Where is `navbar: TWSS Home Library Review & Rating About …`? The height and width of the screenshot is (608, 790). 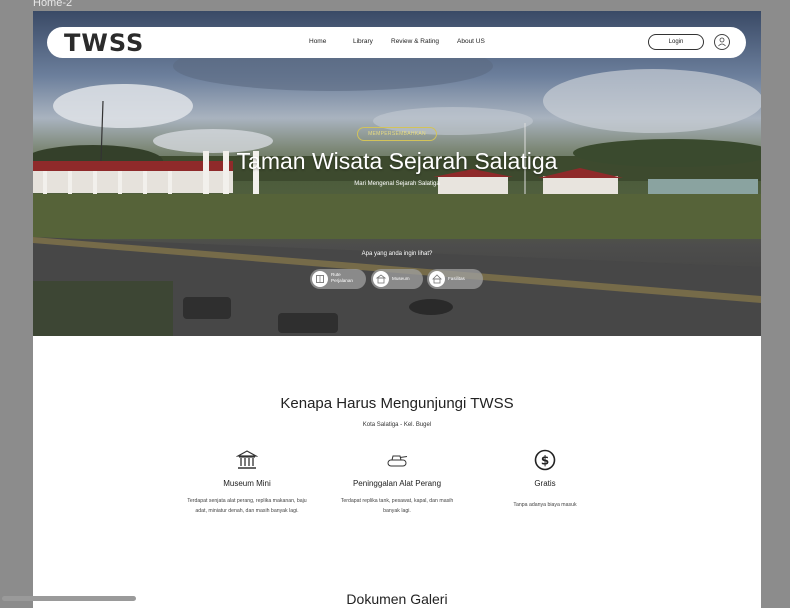
navbar: TWSS Home Library Review & Rating About … is located at coordinates (396, 42).